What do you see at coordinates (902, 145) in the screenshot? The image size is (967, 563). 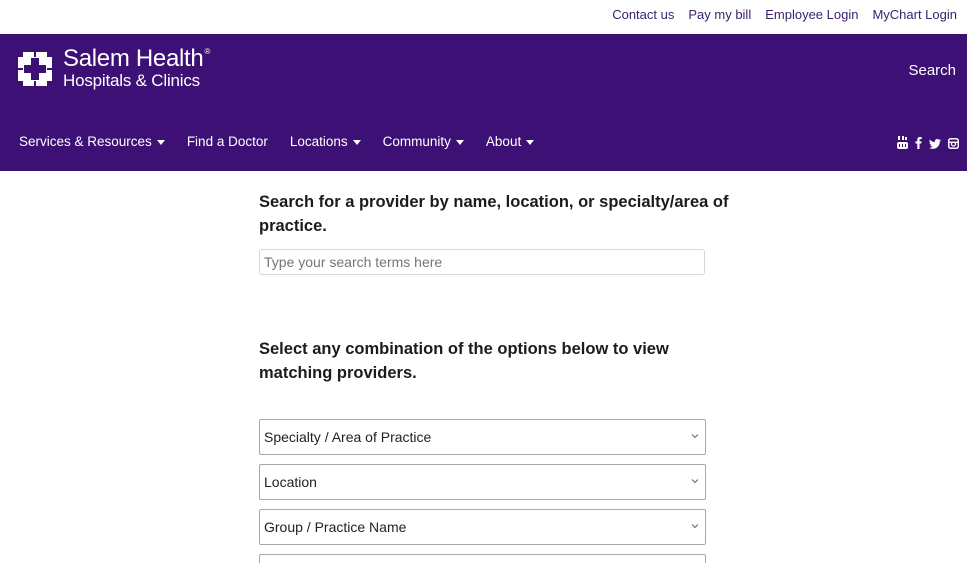 I see `youtube-icon` at bounding box center [902, 145].